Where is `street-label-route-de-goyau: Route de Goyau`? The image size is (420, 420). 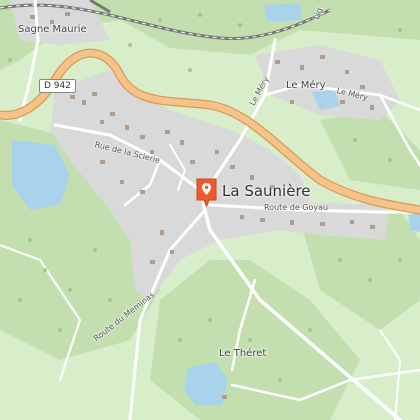 street-label-route-de-goyau: Route de Goyau is located at coordinates (296, 207).